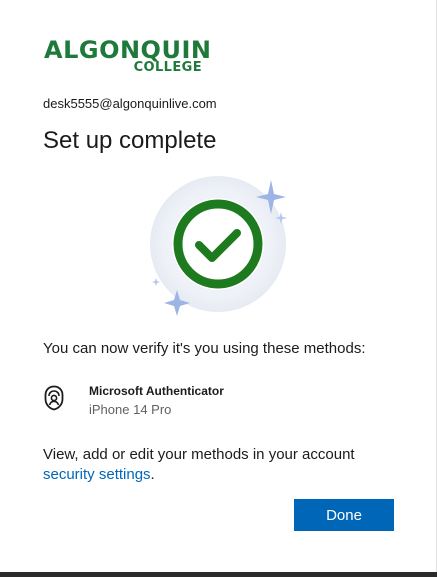 The width and height of the screenshot is (437, 577). What do you see at coordinates (156, 282) in the screenshot?
I see `sparkle-tiny-icon` at bounding box center [156, 282].